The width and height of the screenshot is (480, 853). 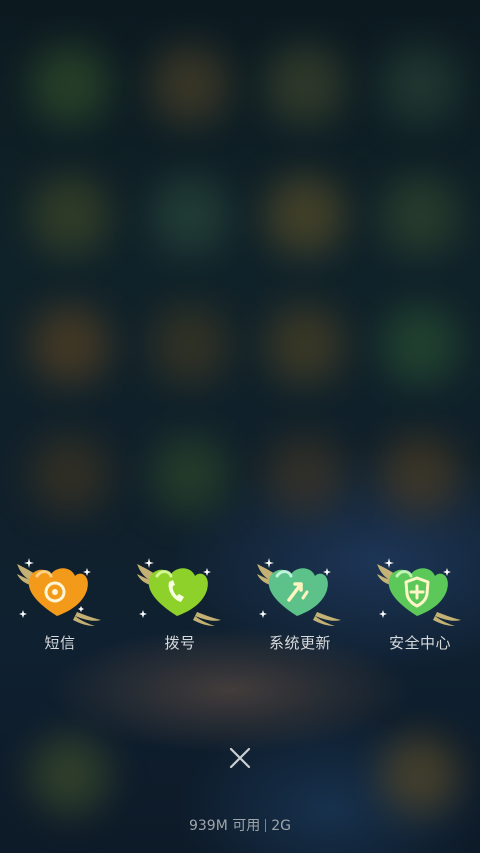 What do you see at coordinates (419, 643) in the screenshot?
I see `app-label: 安全中心` at bounding box center [419, 643].